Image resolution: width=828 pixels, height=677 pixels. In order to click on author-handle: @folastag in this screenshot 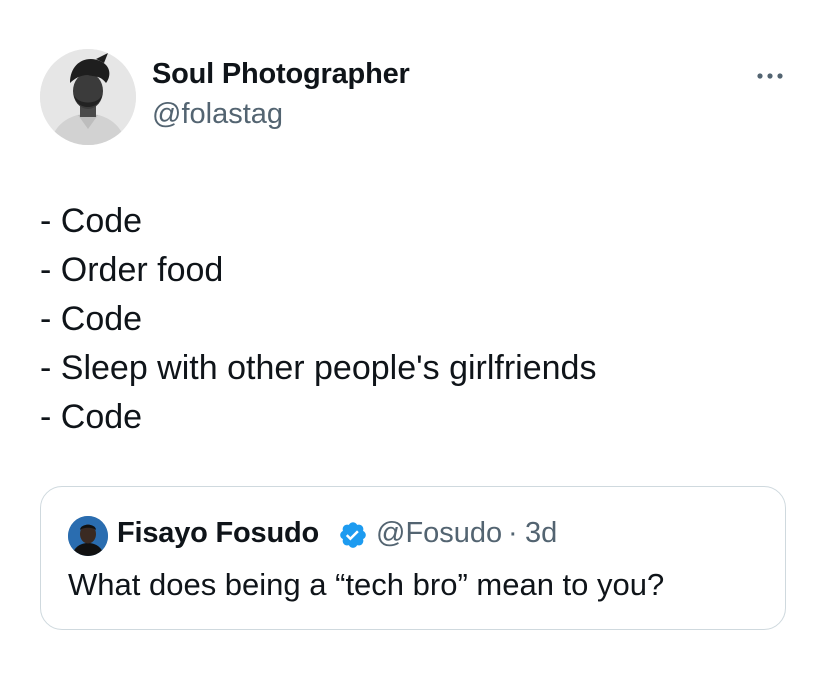, I will do `click(217, 114)`.